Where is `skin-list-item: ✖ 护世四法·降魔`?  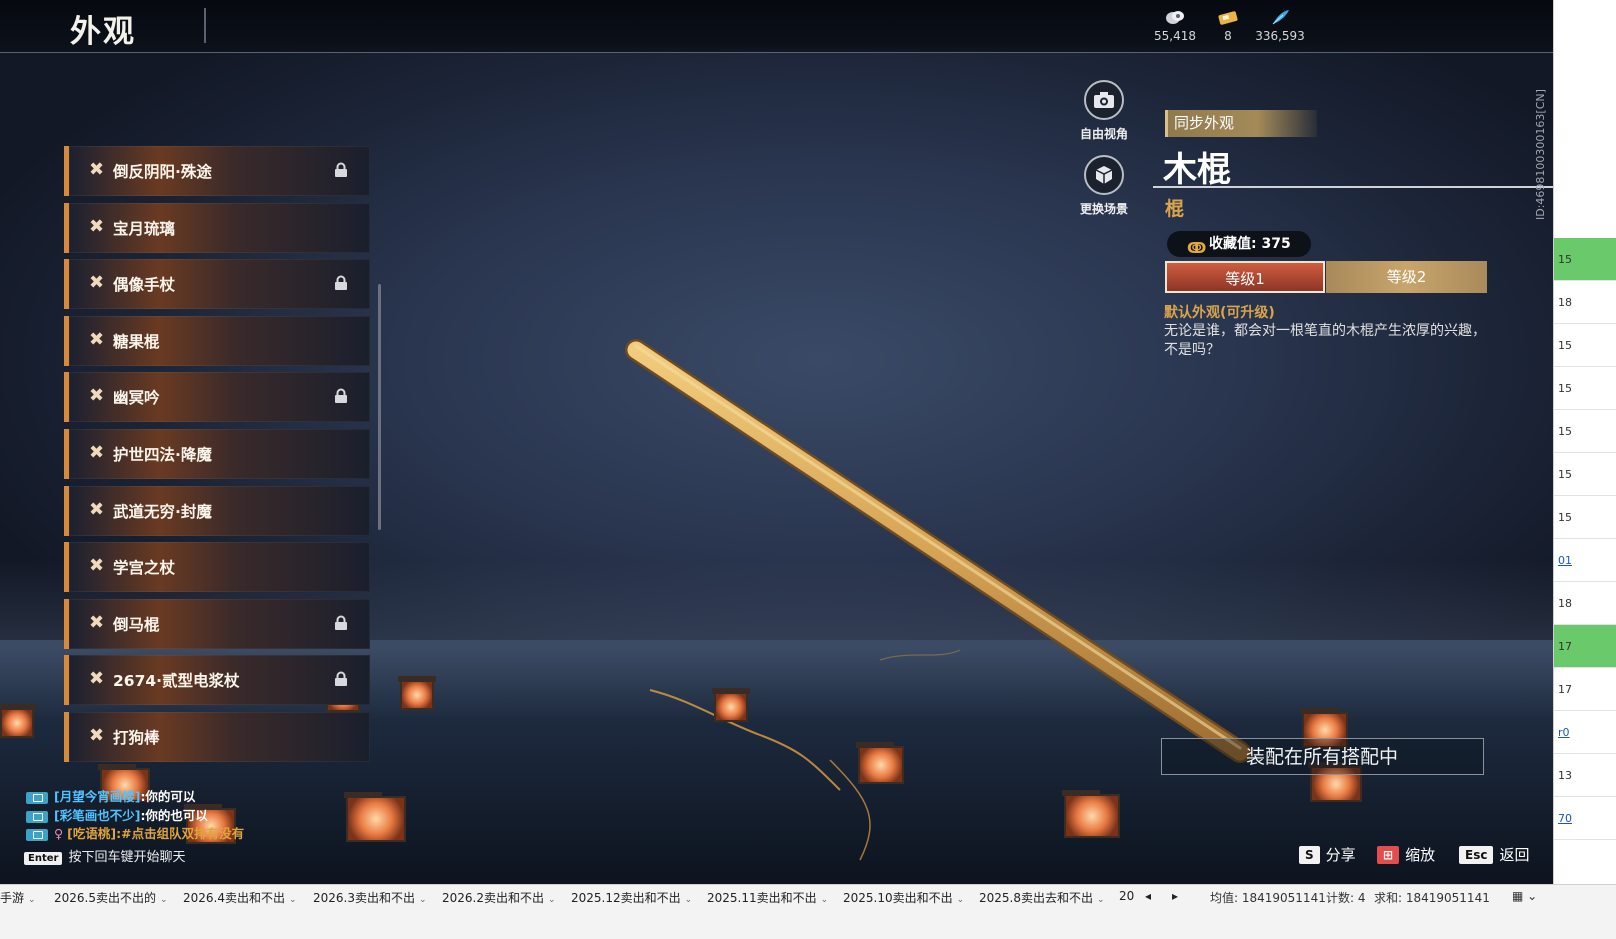 skin-list-item: ✖ 护世四法·降魔 is located at coordinates (217, 453).